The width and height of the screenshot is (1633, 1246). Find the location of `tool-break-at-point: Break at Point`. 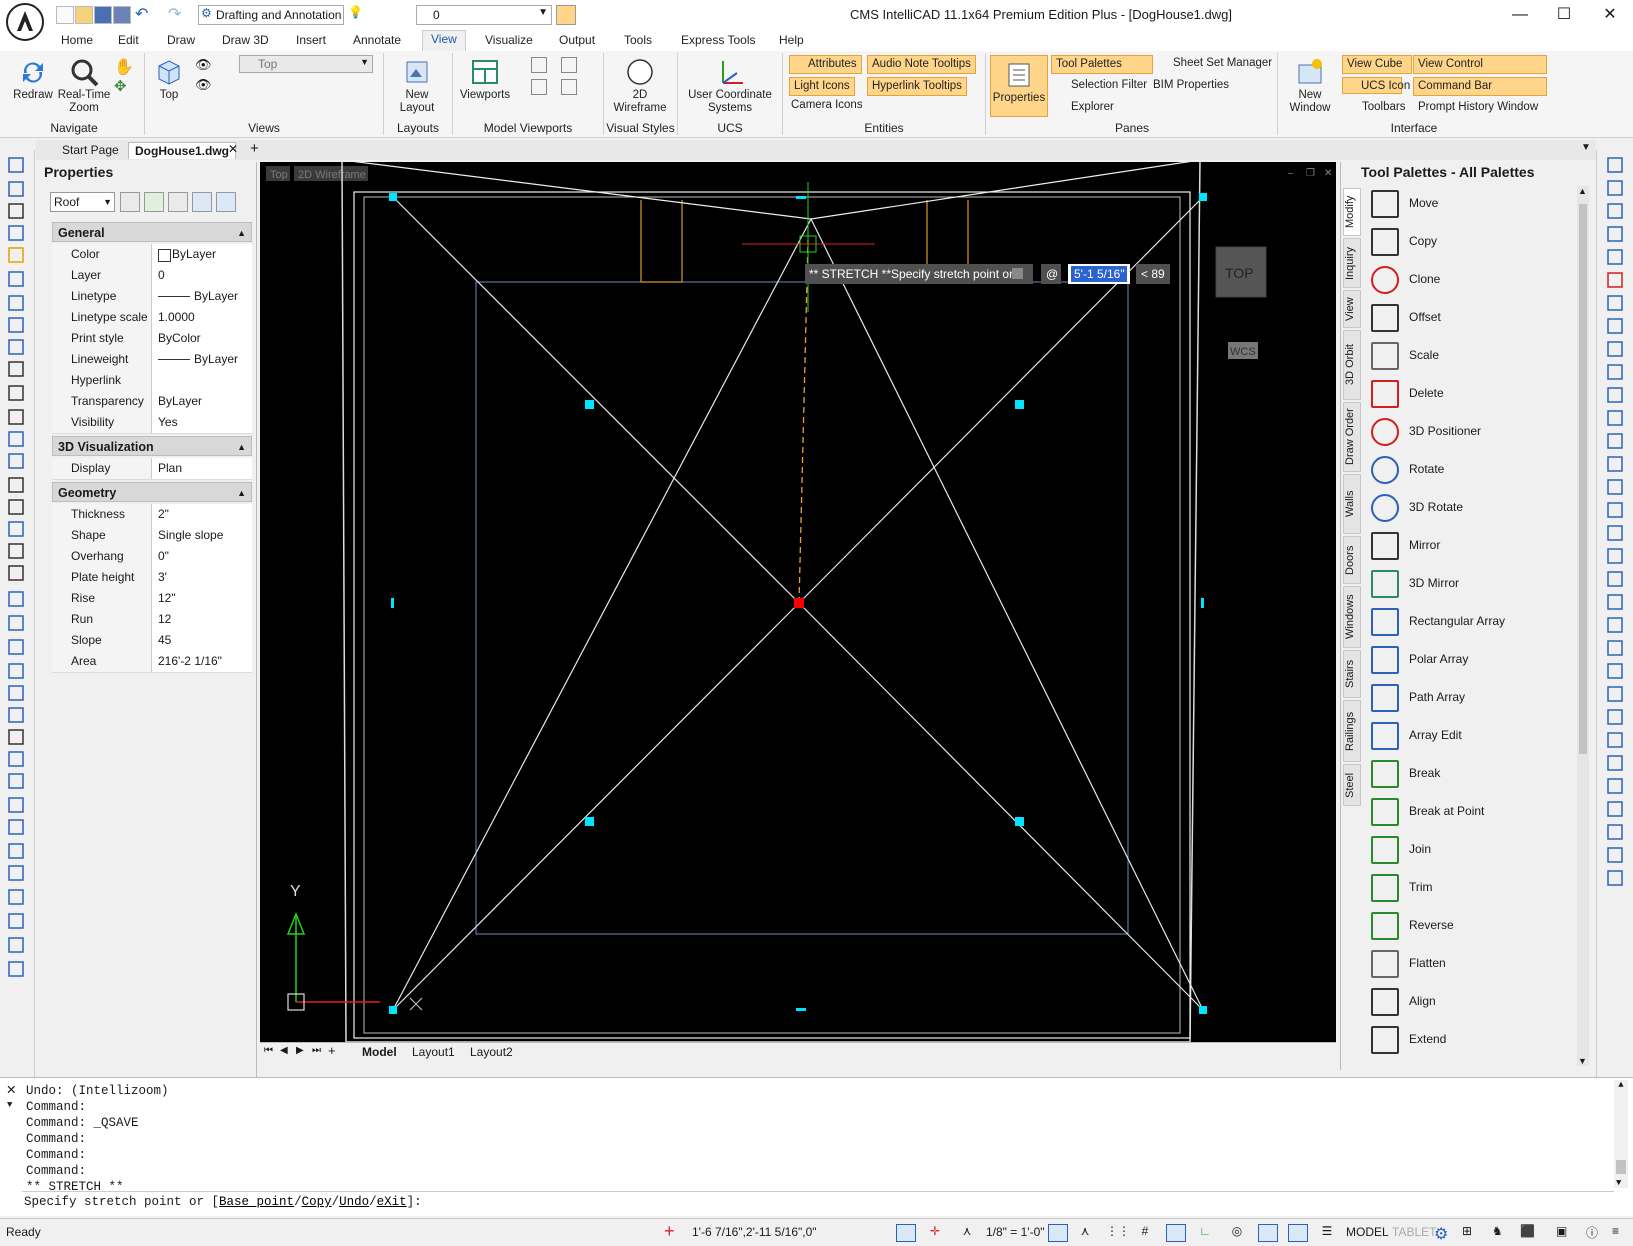

tool-break-at-point: Break at Point is located at coordinates (1476, 812).